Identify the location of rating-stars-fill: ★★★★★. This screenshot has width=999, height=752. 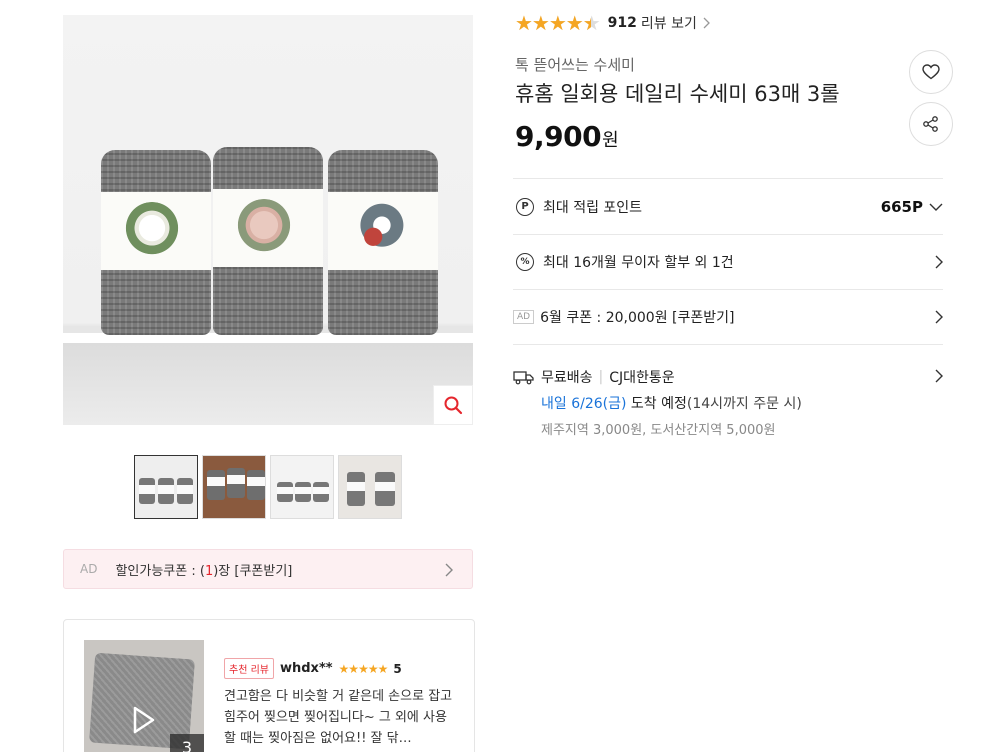
(553, 23).